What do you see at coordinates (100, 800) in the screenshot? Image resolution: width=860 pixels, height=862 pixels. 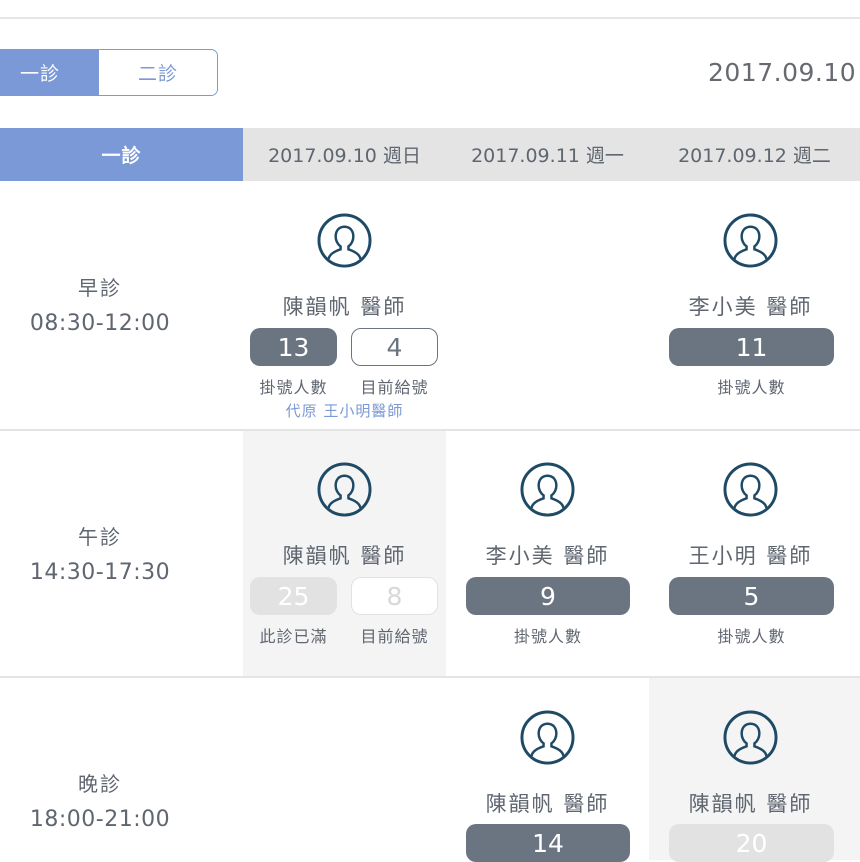 I see `session-evening: 晚診 18:00-21:00` at bounding box center [100, 800].